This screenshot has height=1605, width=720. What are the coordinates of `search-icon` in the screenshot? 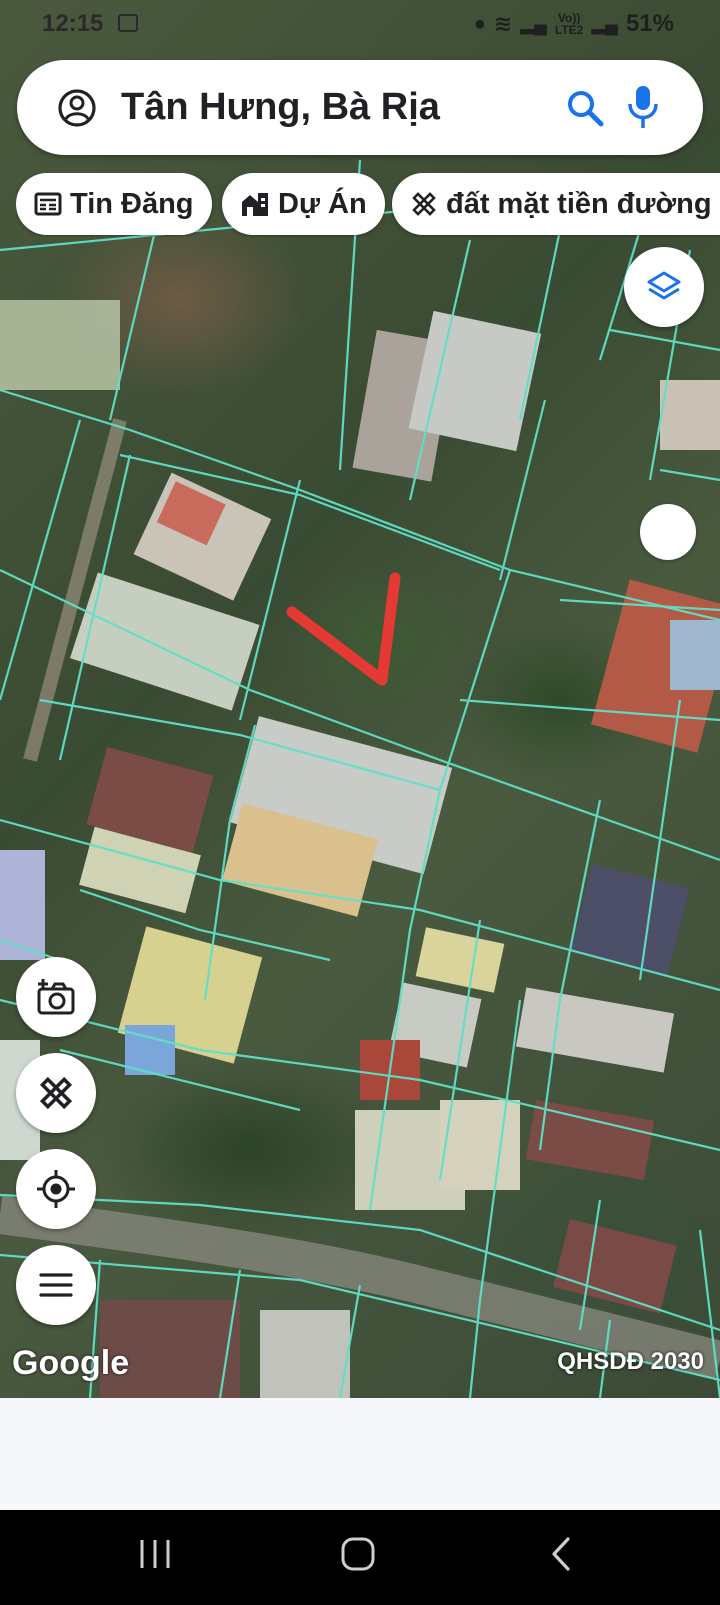 It's located at (585, 108).